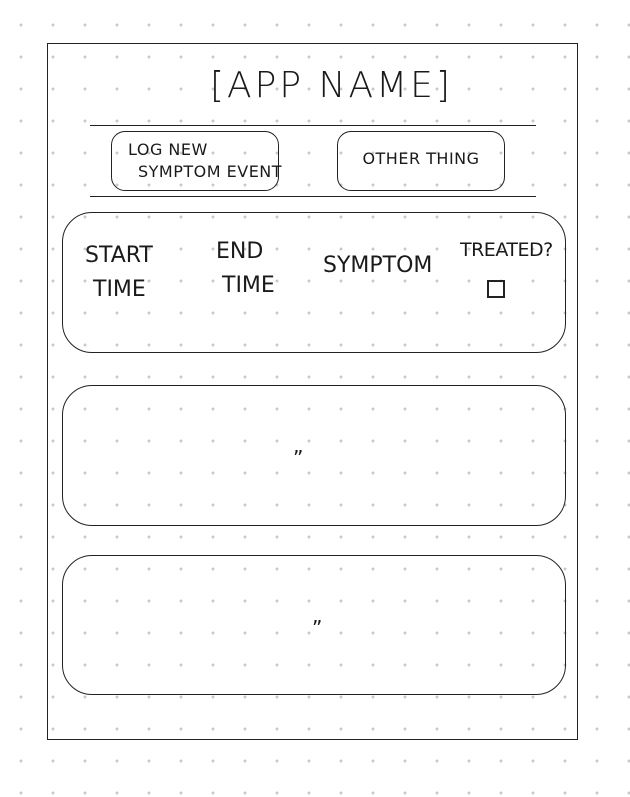 The height and width of the screenshot is (797, 630). Describe the element at coordinates (314, 282) in the screenshot. I see `symptom-event-card: START TIME END TIME SYMPTOM TREATED?` at that location.